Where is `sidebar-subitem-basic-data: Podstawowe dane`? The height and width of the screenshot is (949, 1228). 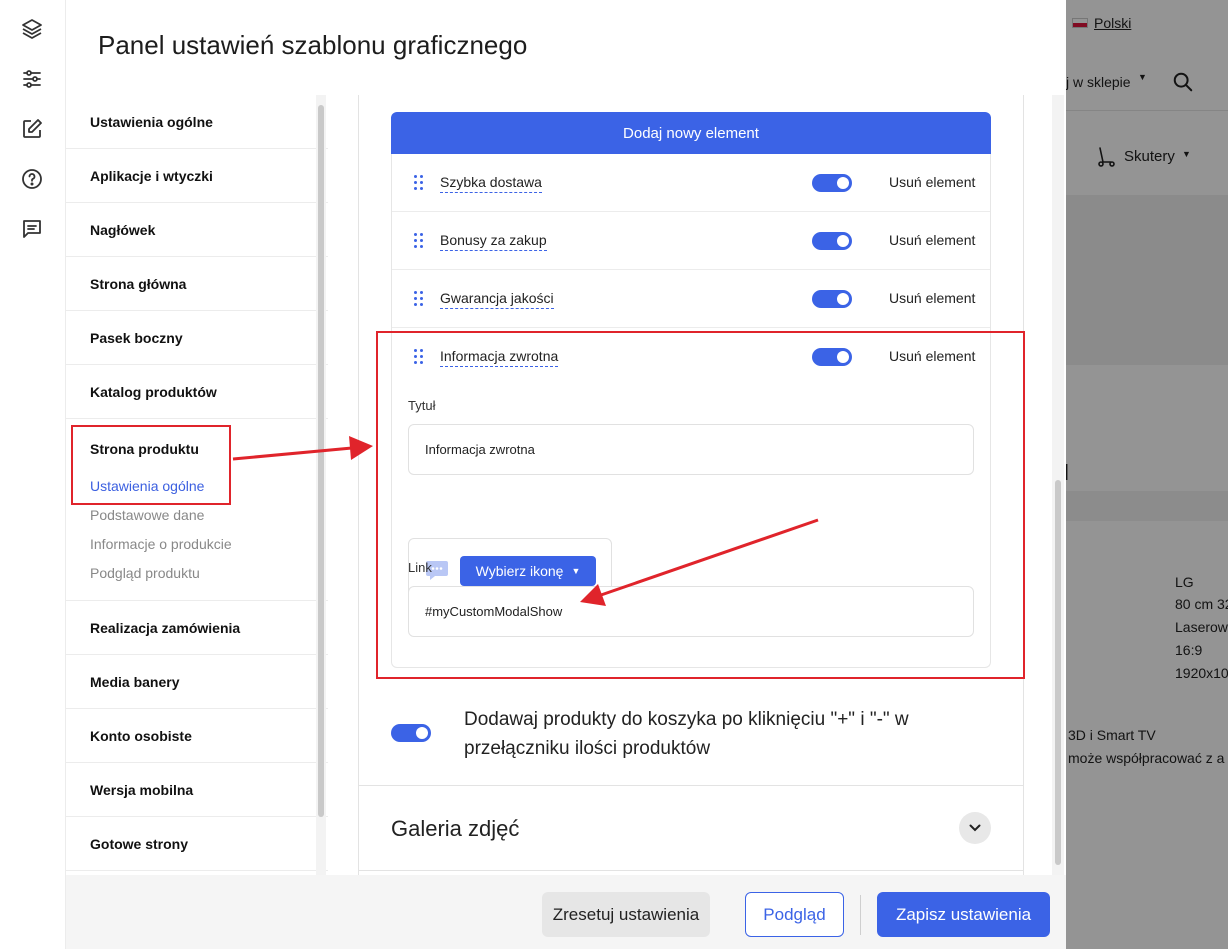
sidebar-subitem-basic-data: Podstawowe dane is located at coordinates (209, 522).